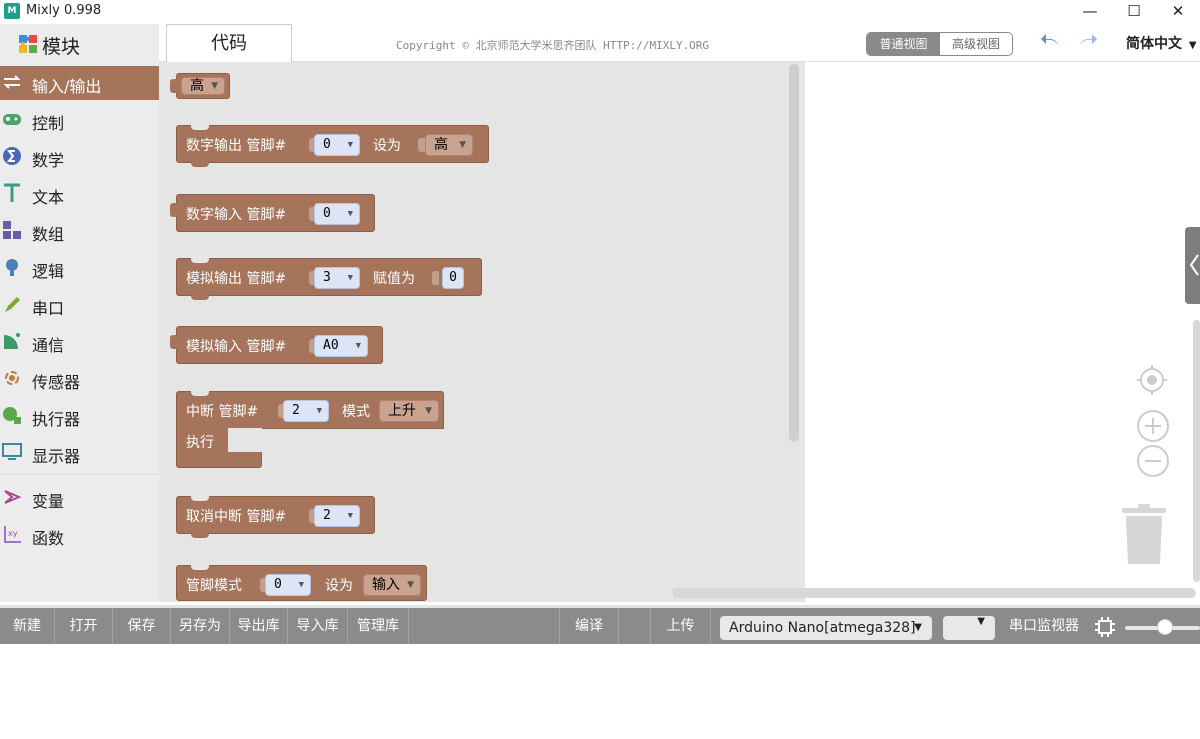 This screenshot has height=739, width=1200. Describe the element at coordinates (236, 347) in the screenshot. I see `block-label: 模拟输入 管脚#` at that location.